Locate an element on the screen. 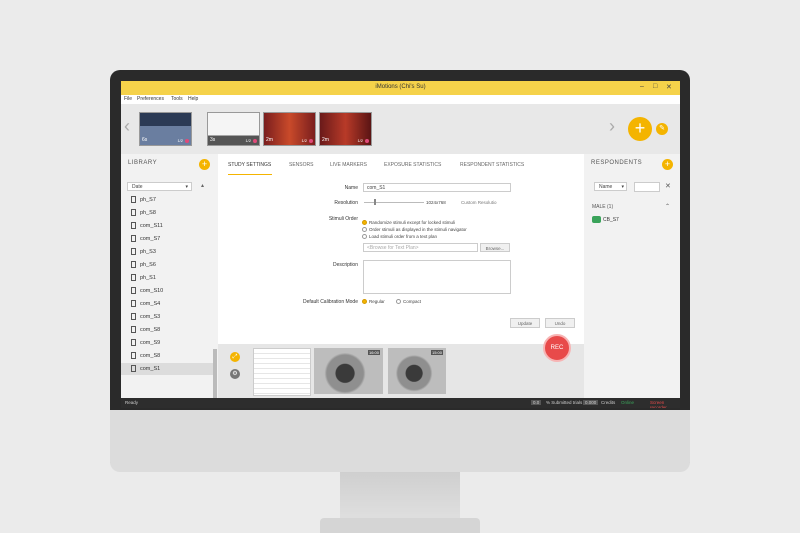 The height and width of the screenshot is (533, 800). clear-filter-icon: ✕ is located at coordinates (668, 186).